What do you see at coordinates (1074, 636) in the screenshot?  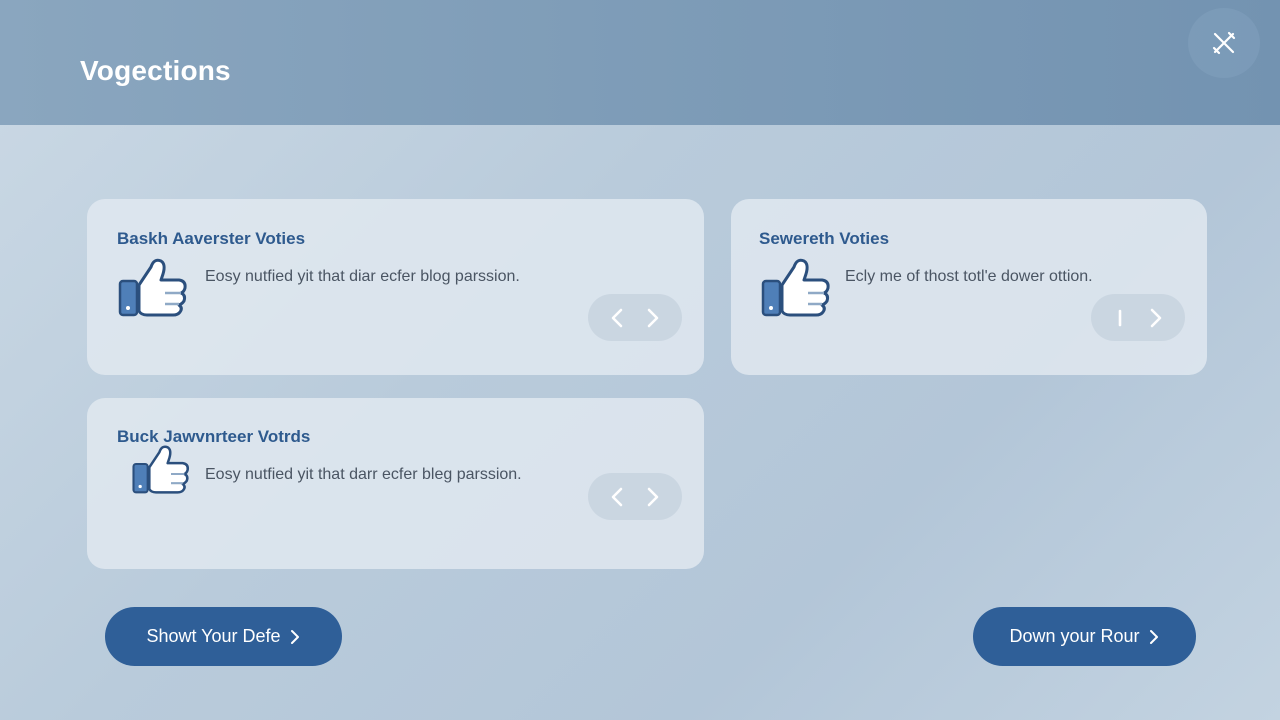 I see `button-label: Down your Rour` at bounding box center [1074, 636].